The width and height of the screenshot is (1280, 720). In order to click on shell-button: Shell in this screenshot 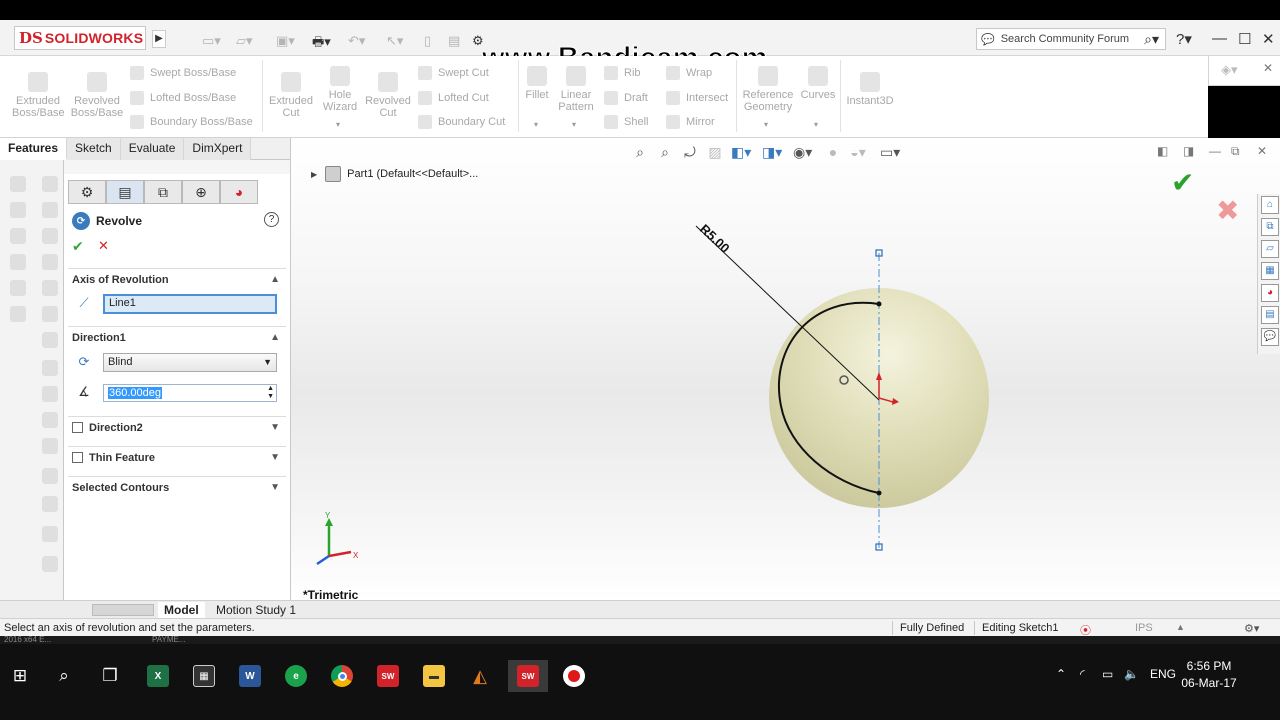, I will do `click(626, 122)`.